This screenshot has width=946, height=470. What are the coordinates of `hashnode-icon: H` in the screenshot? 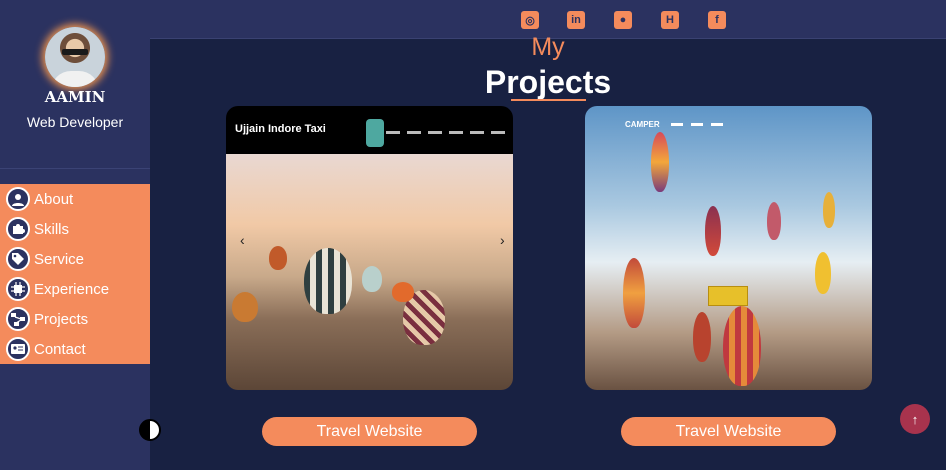 It's located at (670, 20).